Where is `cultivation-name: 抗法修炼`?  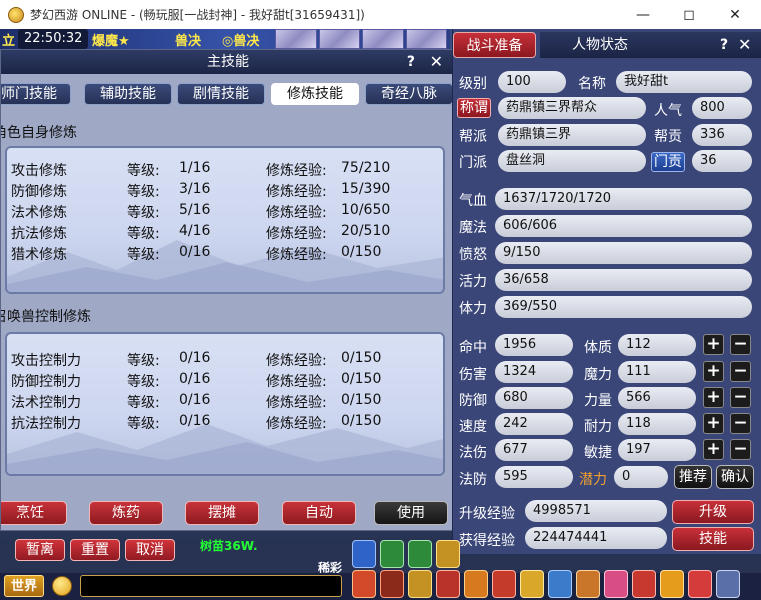
cultivation-name: 抗法修炼 is located at coordinates (39, 234).